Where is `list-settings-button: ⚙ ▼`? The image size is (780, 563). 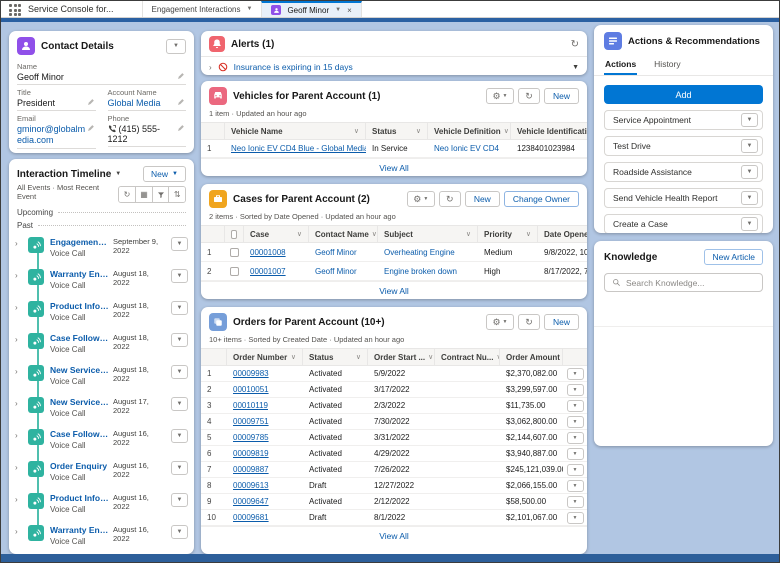
list-settings-button: ⚙ ▼ is located at coordinates (499, 96).